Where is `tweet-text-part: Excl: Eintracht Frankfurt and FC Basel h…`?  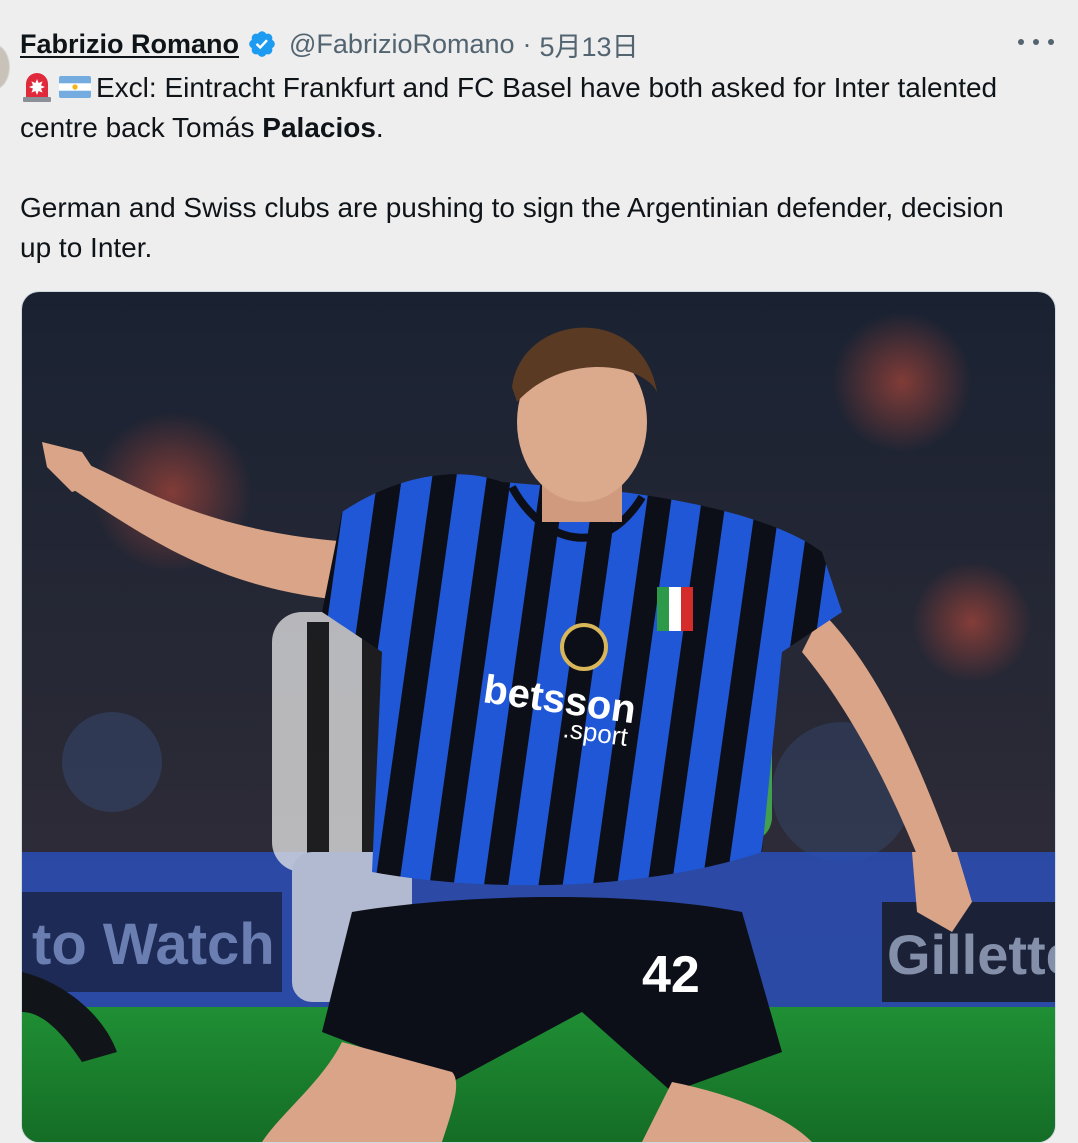
tweet-text-part: Excl: Eintracht Frankfurt and FC Basel h… is located at coordinates (509, 107).